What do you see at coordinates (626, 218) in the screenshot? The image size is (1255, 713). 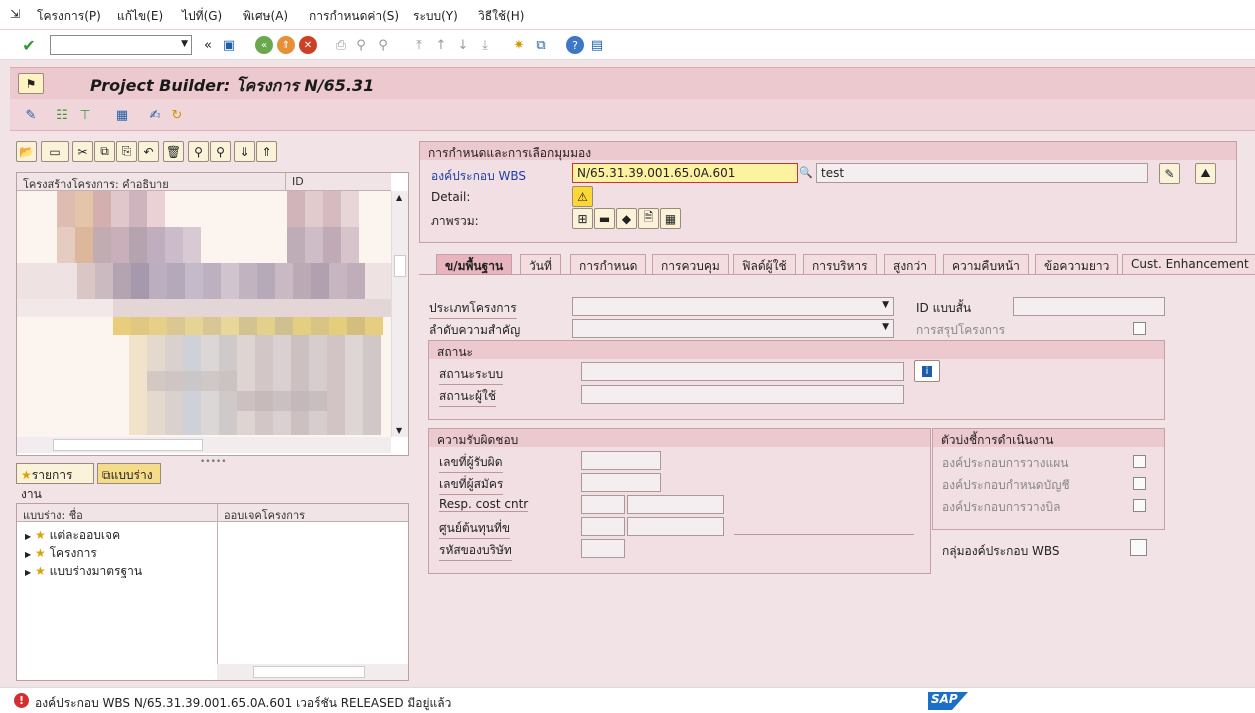 I see `milestone-icon: ◆` at bounding box center [626, 218].